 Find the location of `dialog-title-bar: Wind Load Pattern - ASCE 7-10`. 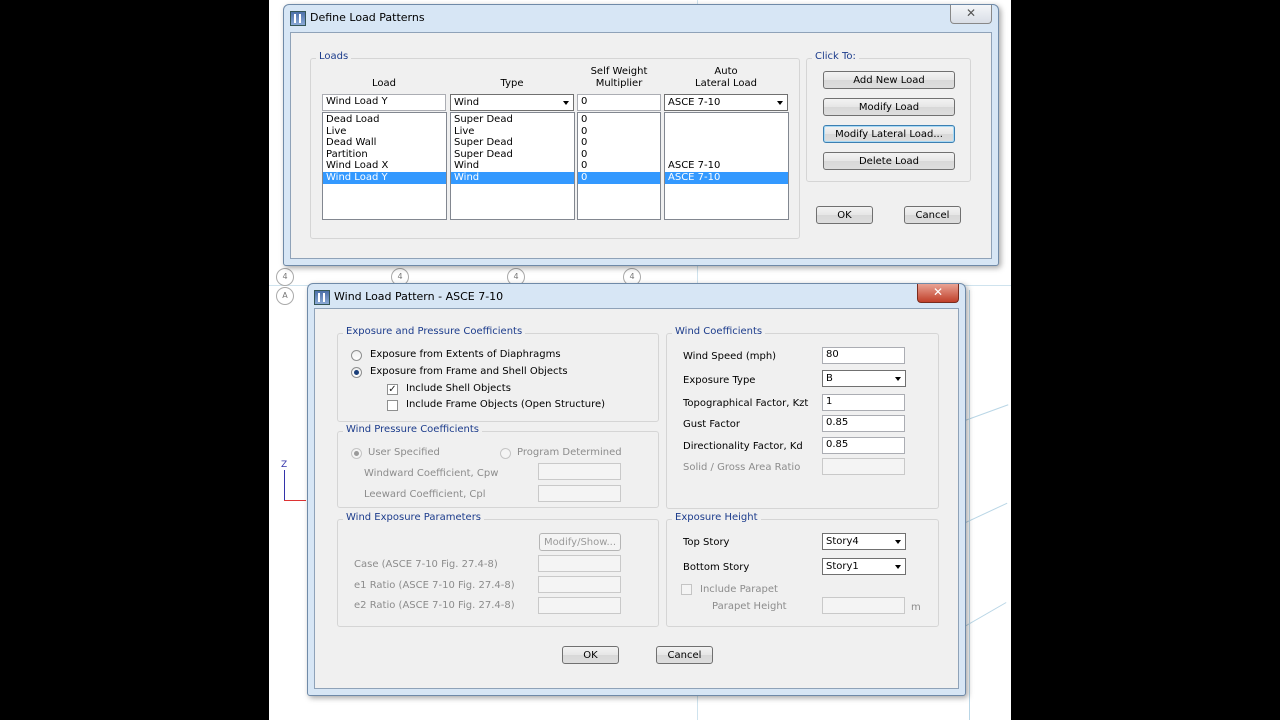

dialog-title-bar: Wind Load Pattern - ASCE 7-10 is located at coordinates (636, 297).